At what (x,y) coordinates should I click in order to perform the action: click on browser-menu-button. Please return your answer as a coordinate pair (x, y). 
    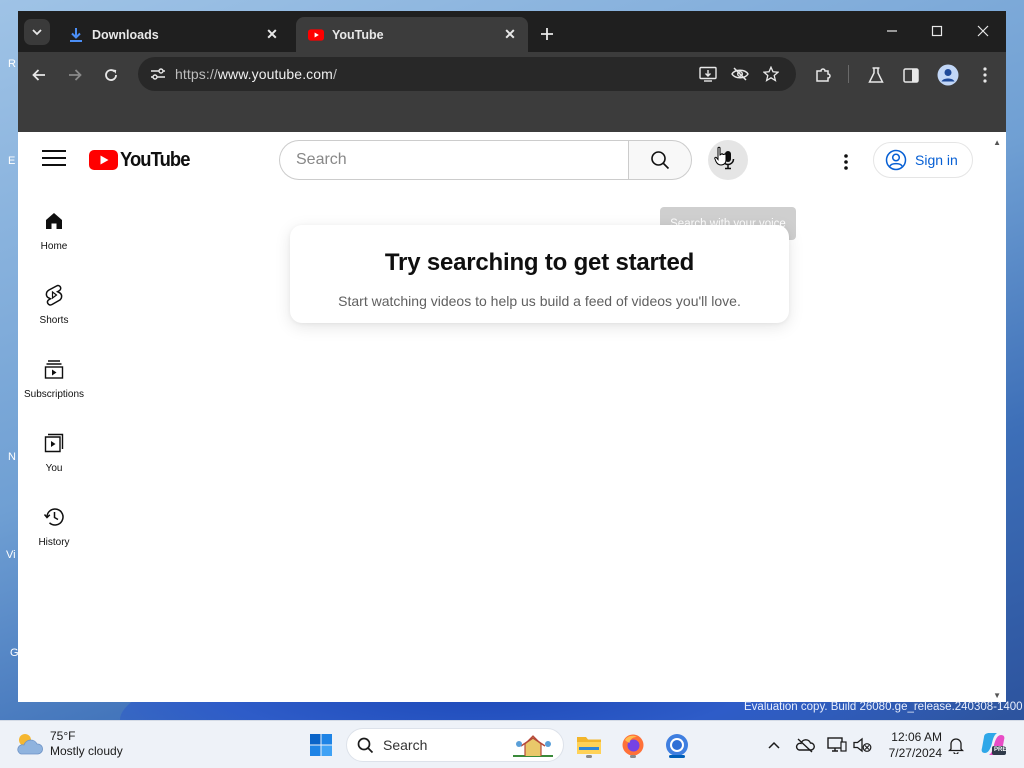
    Looking at the image, I should click on (985, 75).